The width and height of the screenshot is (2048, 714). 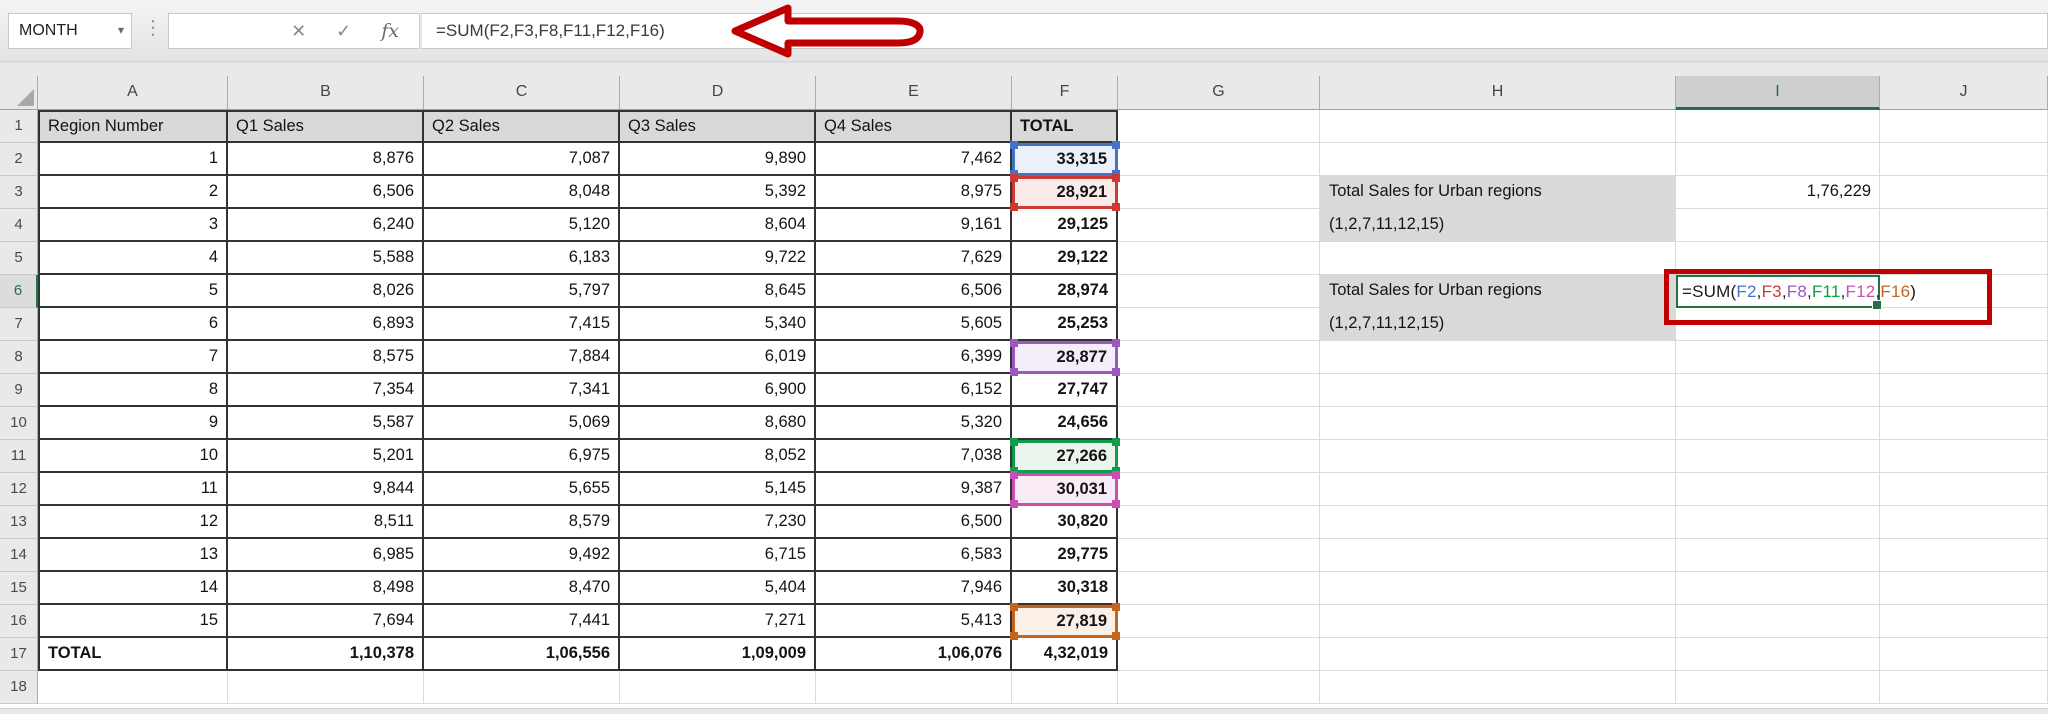 What do you see at coordinates (718, 291) in the screenshot?
I see `cell-D6: 8,645` at bounding box center [718, 291].